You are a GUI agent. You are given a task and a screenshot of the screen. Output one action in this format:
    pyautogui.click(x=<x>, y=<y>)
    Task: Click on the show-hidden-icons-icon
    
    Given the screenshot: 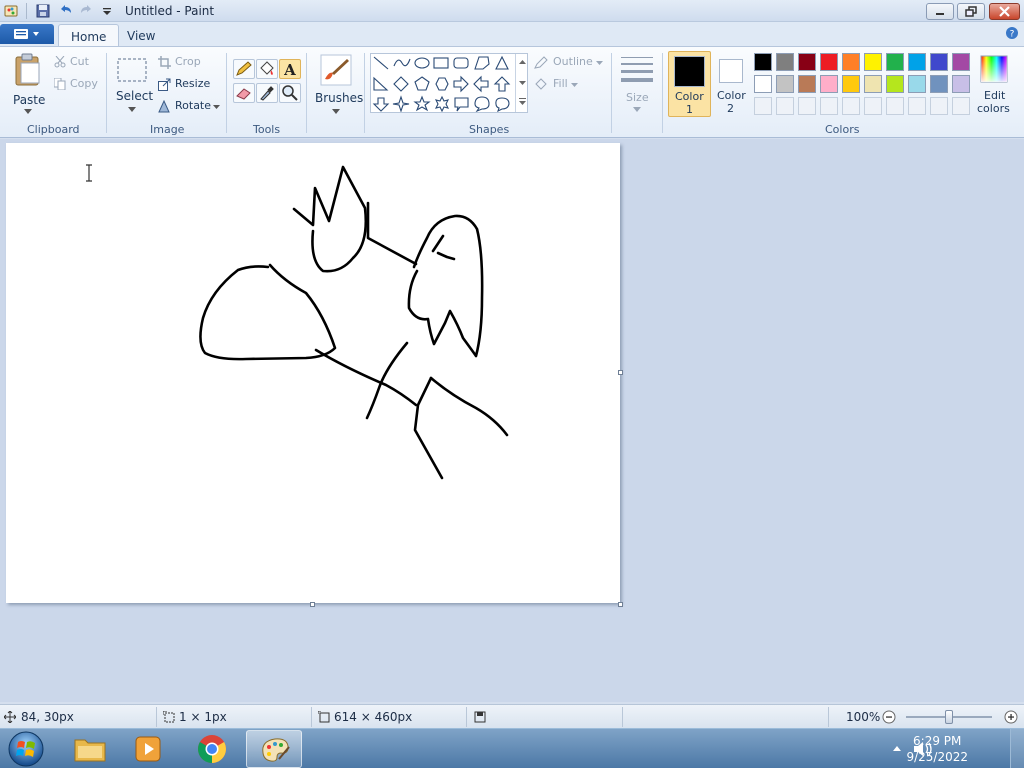 What is the action you would take?
    pyautogui.click(x=897, y=748)
    